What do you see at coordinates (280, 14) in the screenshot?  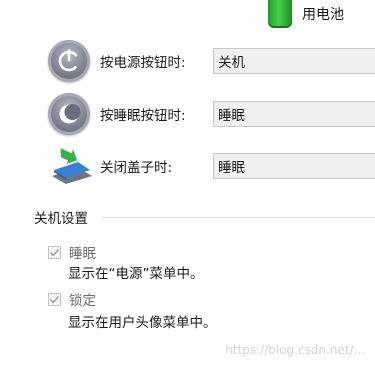 I see `battery-icon` at bounding box center [280, 14].